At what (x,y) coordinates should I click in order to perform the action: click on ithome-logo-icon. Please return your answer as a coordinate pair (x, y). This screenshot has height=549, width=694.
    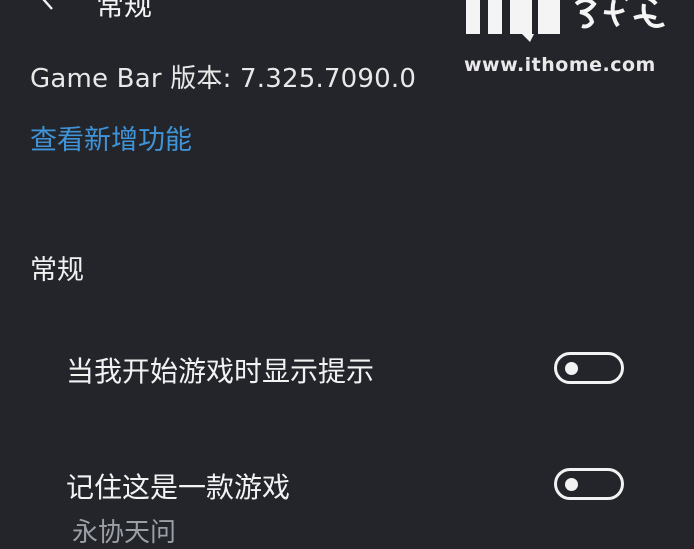
    Looking at the image, I should click on (565, 21).